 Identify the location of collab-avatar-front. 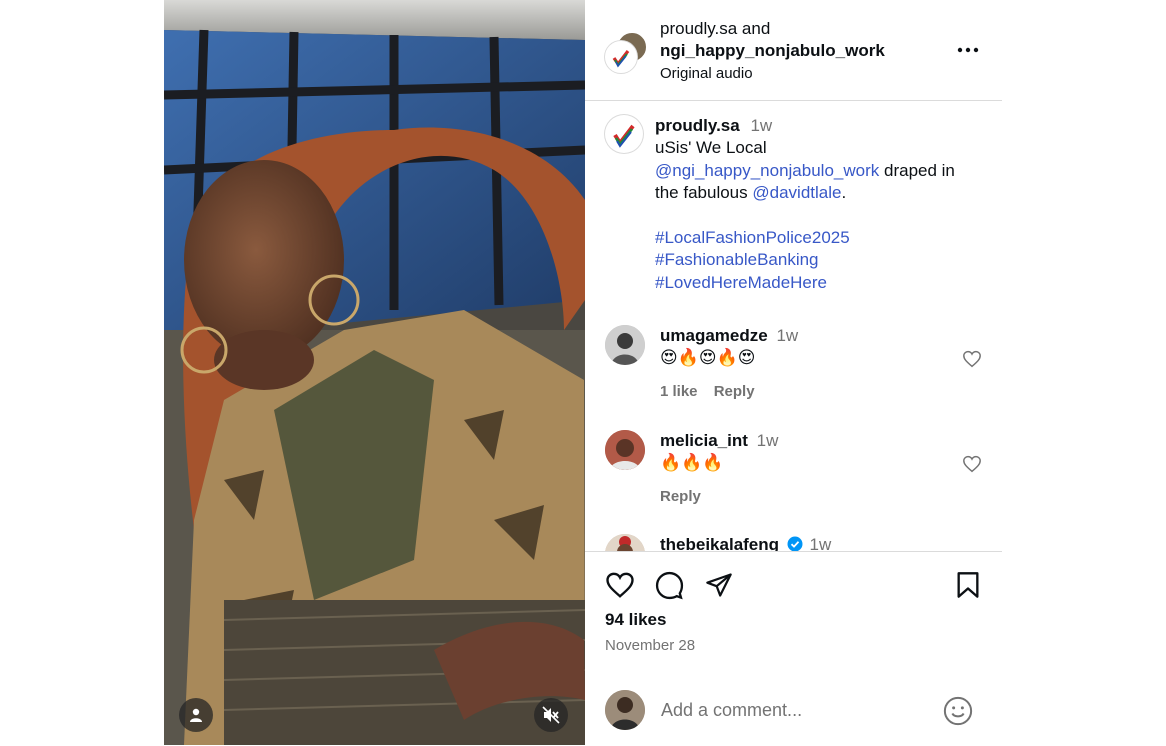
(621, 57).